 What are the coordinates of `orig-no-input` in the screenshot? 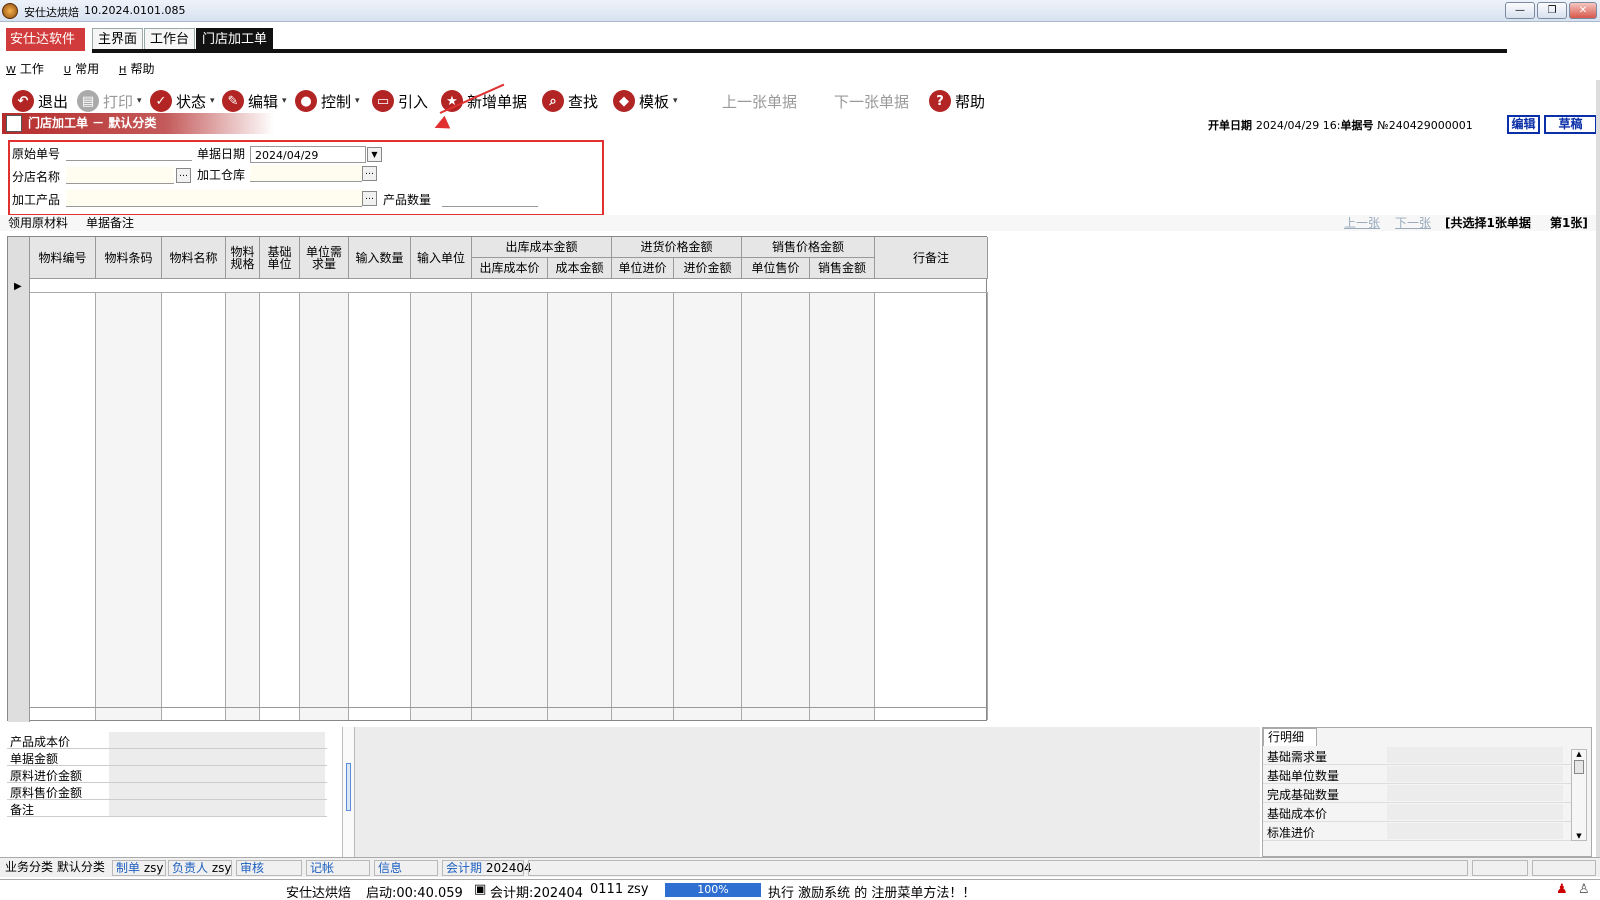 It's located at (129, 152).